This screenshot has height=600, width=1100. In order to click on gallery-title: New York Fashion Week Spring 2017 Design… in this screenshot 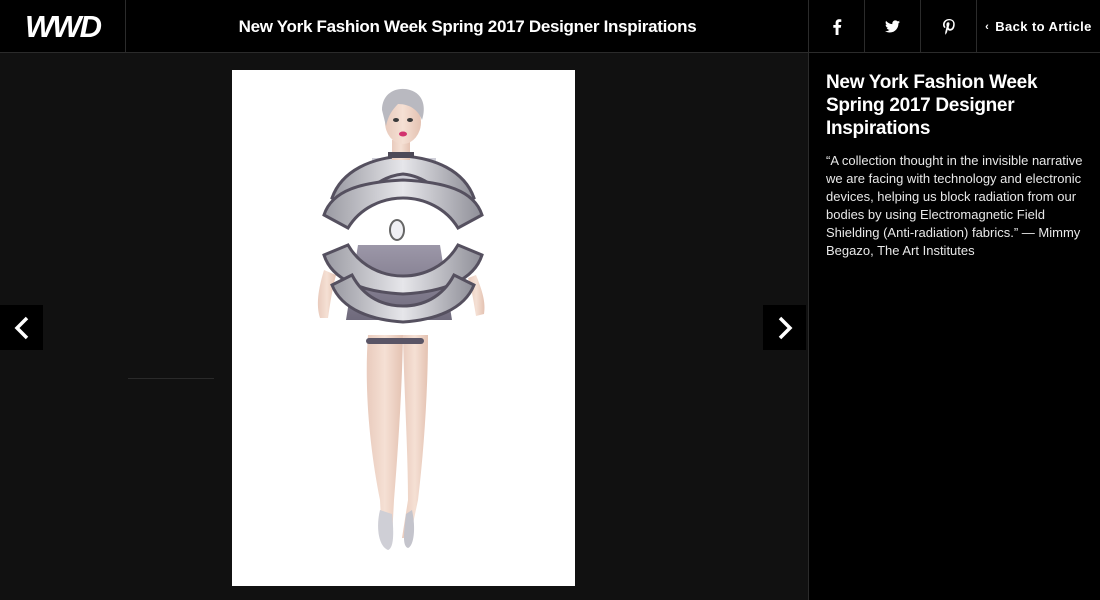, I will do `click(932, 105)`.